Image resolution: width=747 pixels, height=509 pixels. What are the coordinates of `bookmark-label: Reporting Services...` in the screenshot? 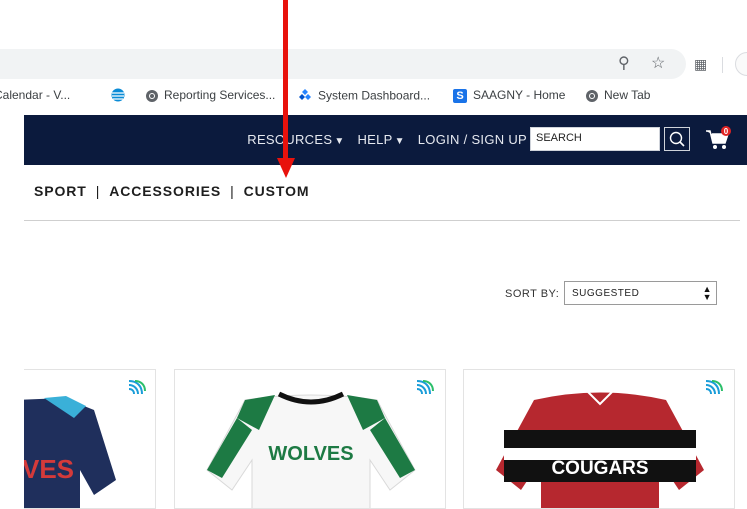 It's located at (220, 95).